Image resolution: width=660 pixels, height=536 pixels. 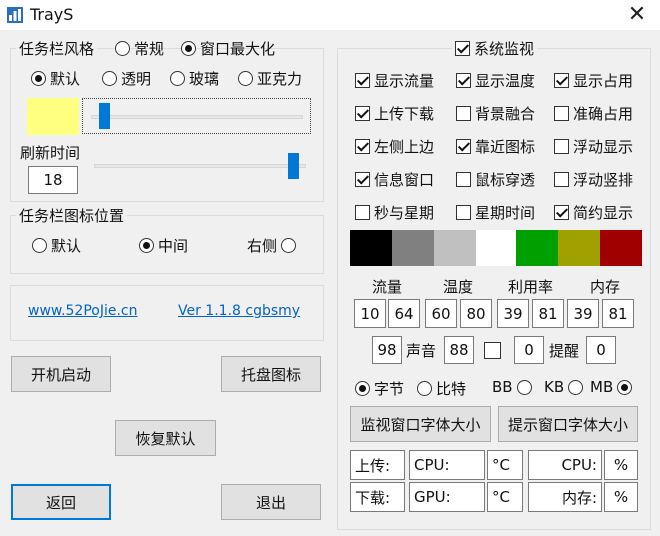 I want to click on effect-glass: 玻璃, so click(x=194, y=78).